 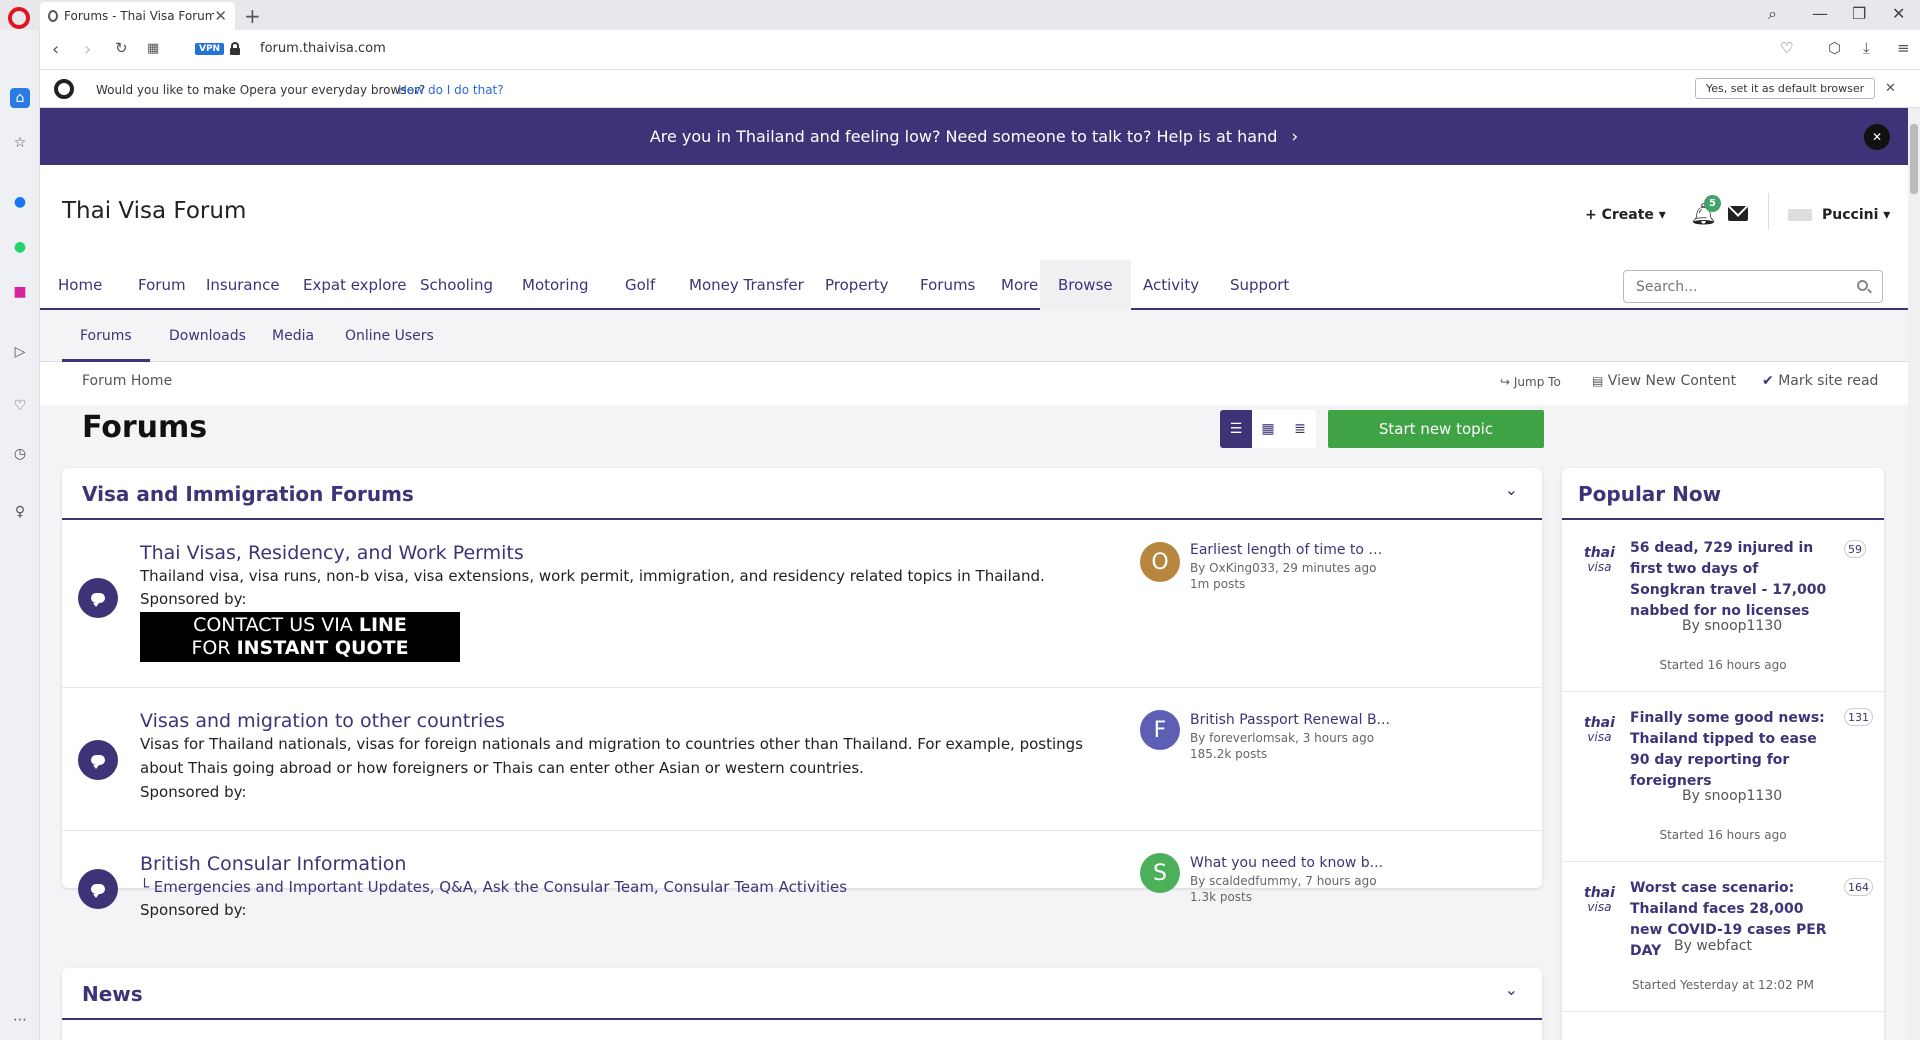 What do you see at coordinates (80, 285) in the screenshot?
I see `nav-home: Home` at bounding box center [80, 285].